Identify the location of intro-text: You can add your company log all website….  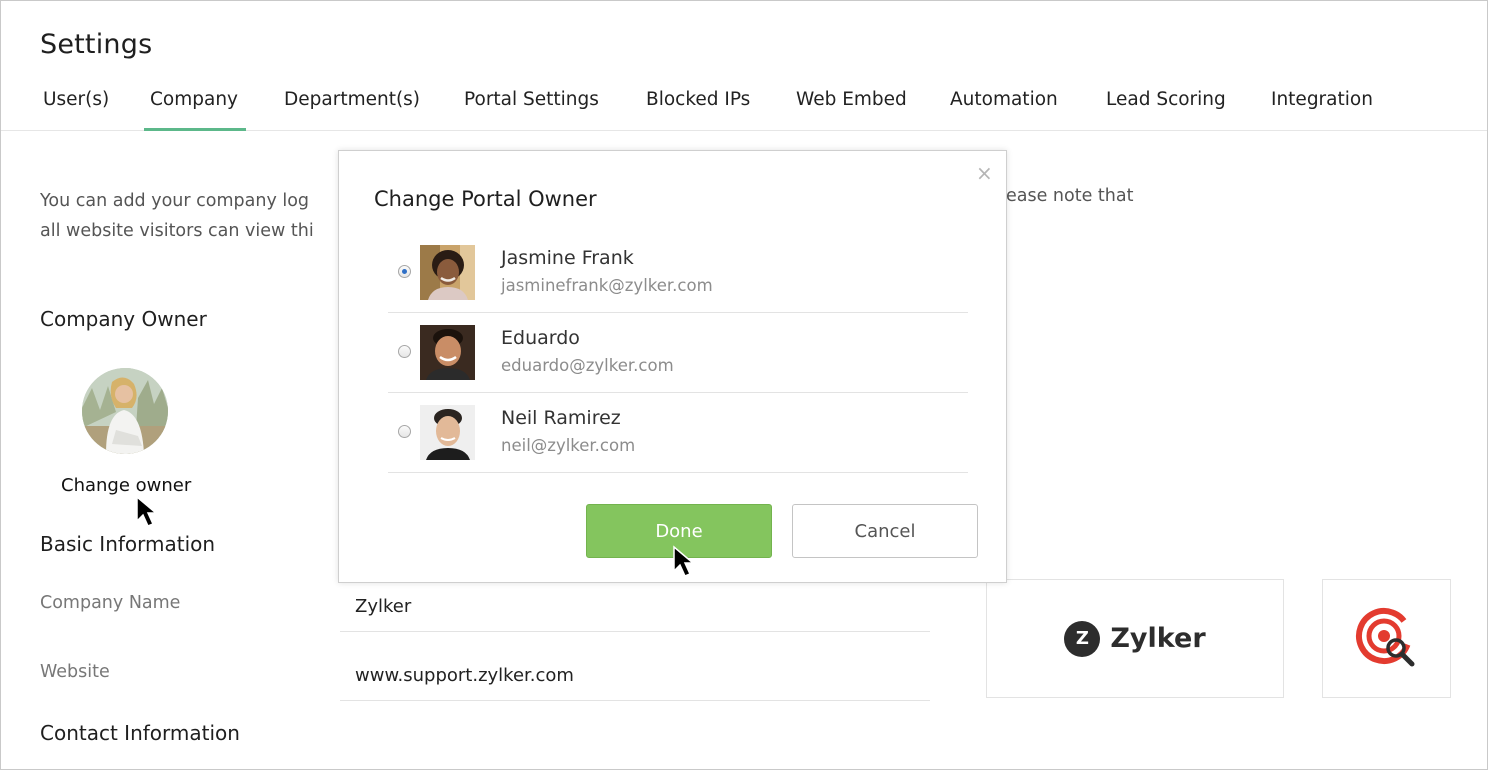
(177, 216).